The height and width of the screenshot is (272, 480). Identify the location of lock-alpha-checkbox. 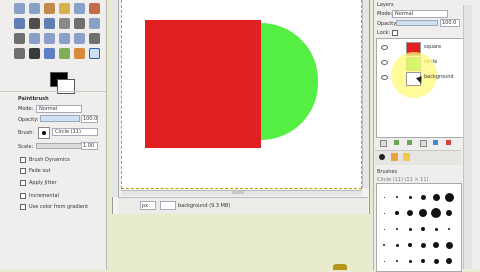
(395, 33).